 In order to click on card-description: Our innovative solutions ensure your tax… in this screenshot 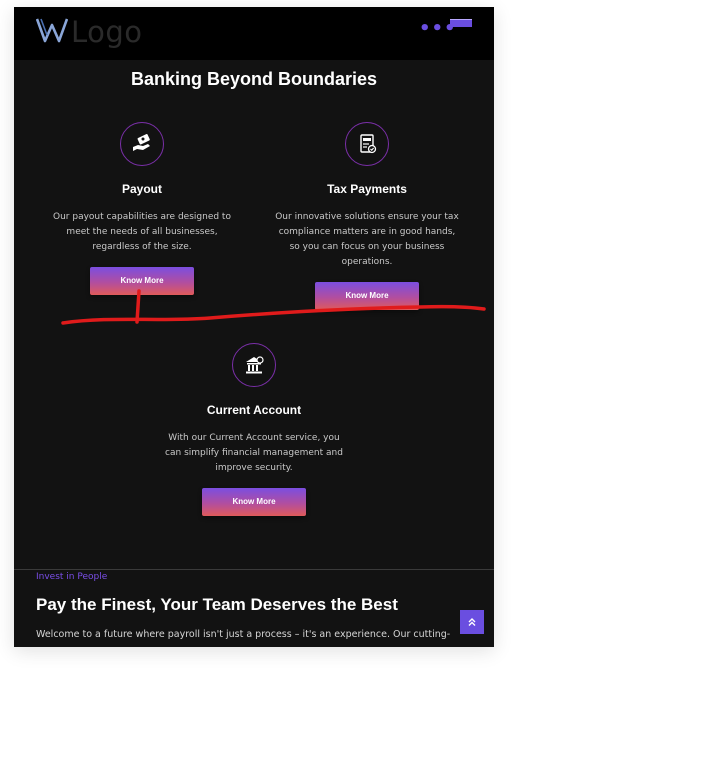, I will do `click(367, 239)`.